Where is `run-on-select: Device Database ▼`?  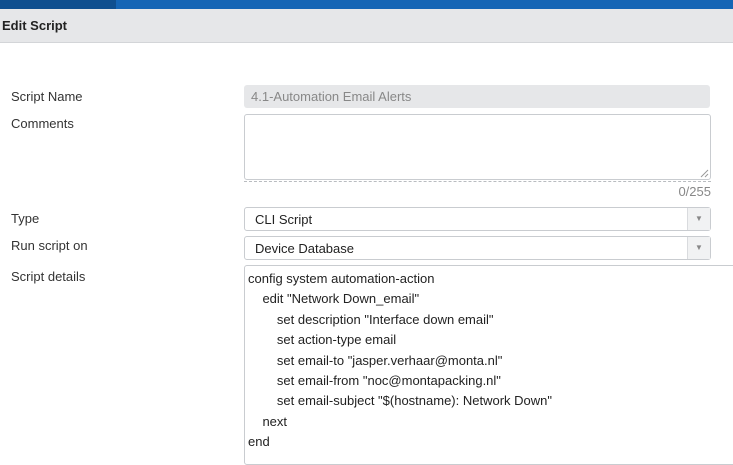
run-on-select: Device Database ▼ is located at coordinates (477, 248).